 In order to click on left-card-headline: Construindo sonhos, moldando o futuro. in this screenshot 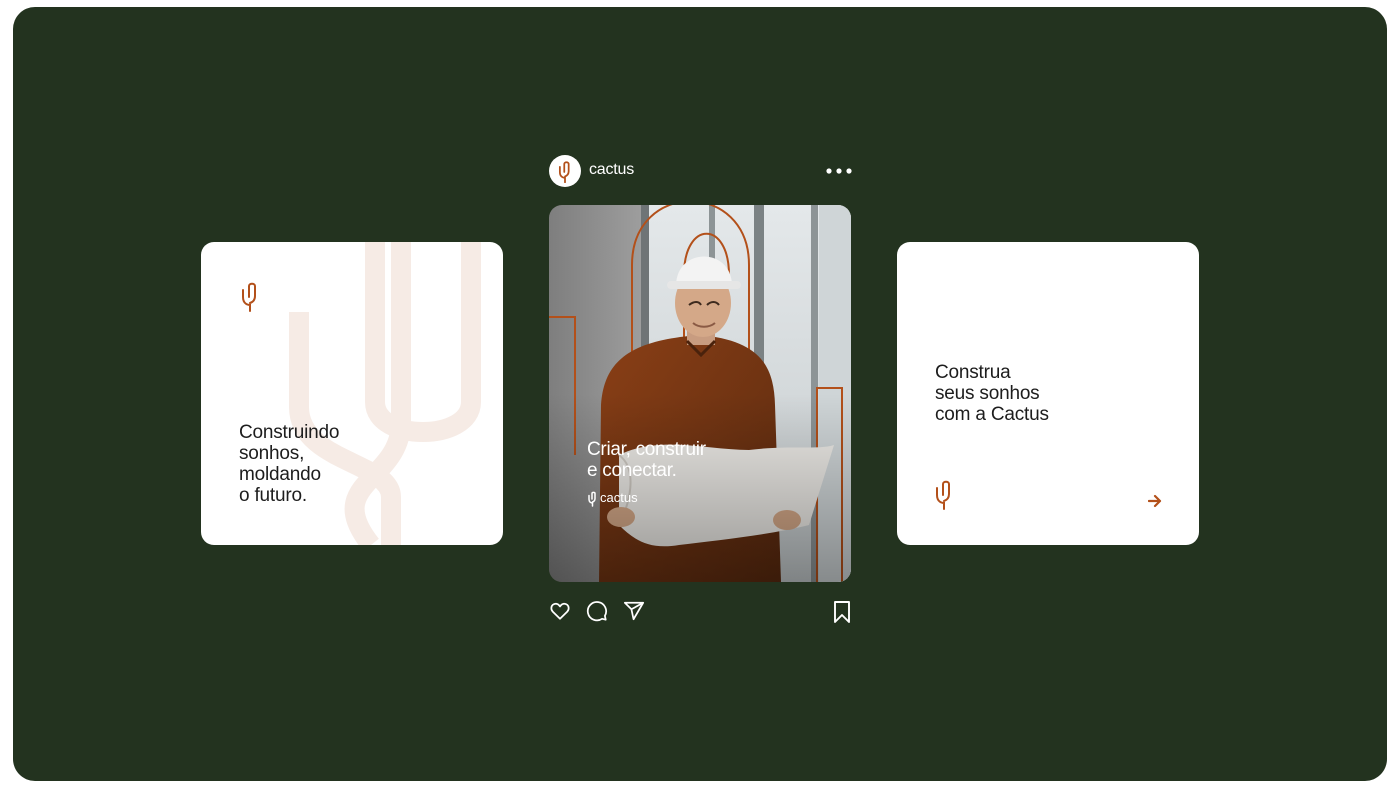, I will do `click(289, 464)`.